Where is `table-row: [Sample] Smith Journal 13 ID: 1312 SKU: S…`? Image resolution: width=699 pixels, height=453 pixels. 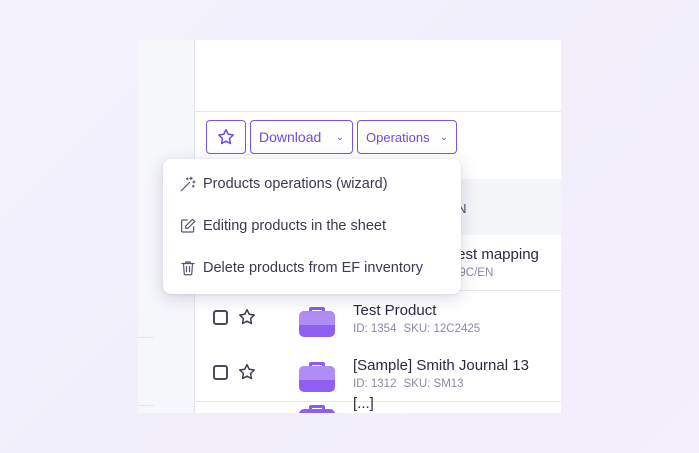 table-row: [Sample] Smith Journal 13 ID: 1312 SKU: S… is located at coordinates (378, 374).